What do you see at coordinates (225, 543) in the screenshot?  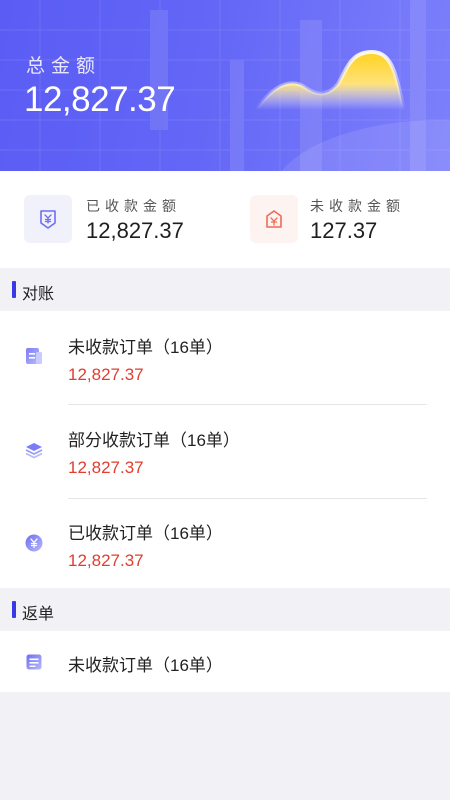 I see `list-item-paid-orders: 已收款订单（16单） 12,827.37` at bounding box center [225, 543].